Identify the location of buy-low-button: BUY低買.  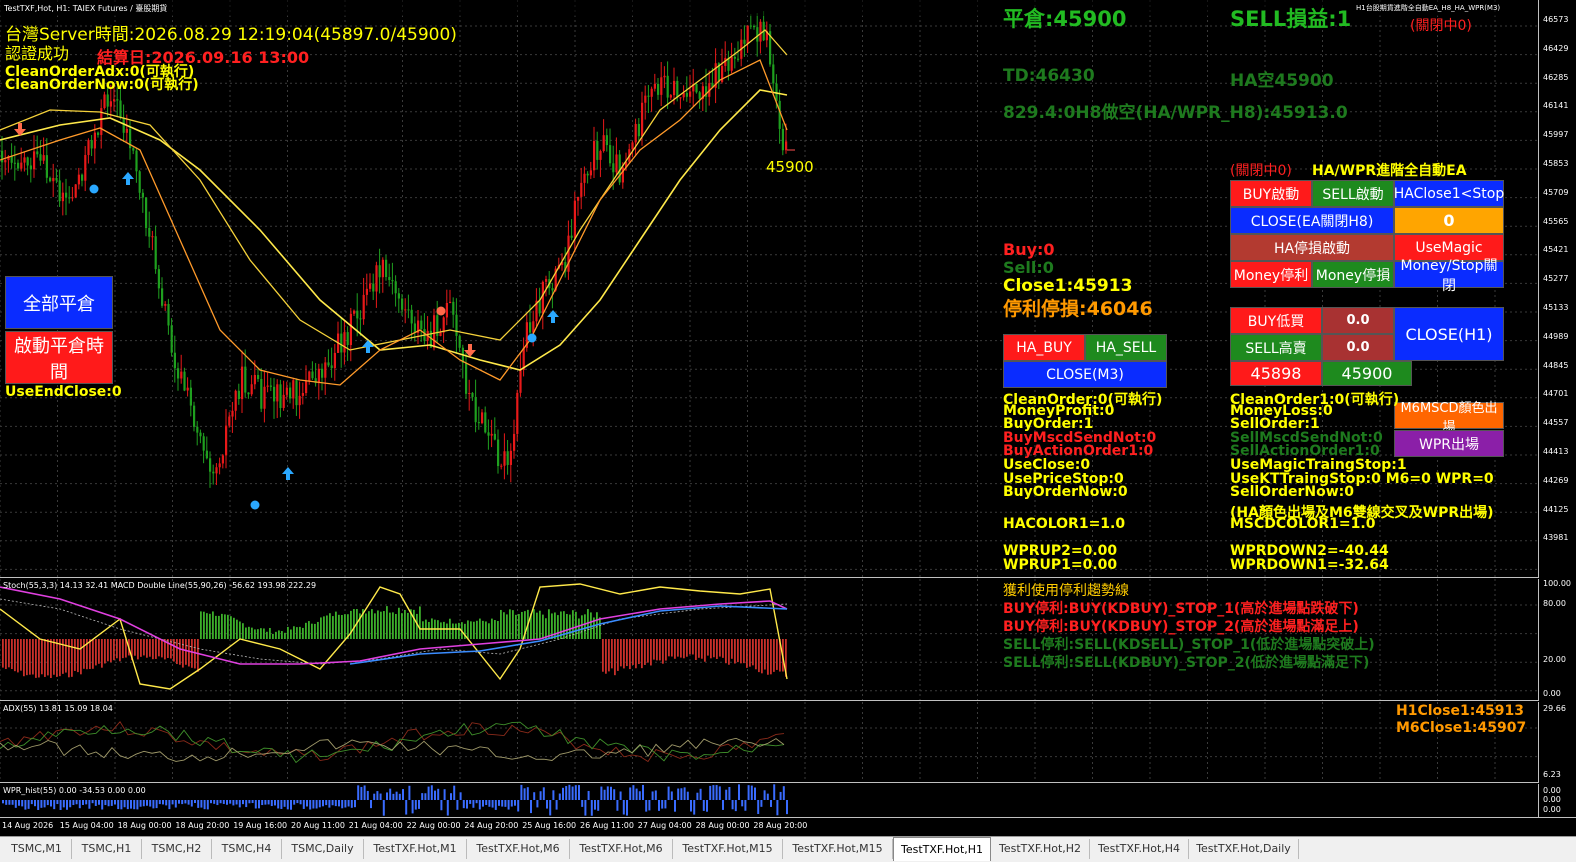
(1276, 320).